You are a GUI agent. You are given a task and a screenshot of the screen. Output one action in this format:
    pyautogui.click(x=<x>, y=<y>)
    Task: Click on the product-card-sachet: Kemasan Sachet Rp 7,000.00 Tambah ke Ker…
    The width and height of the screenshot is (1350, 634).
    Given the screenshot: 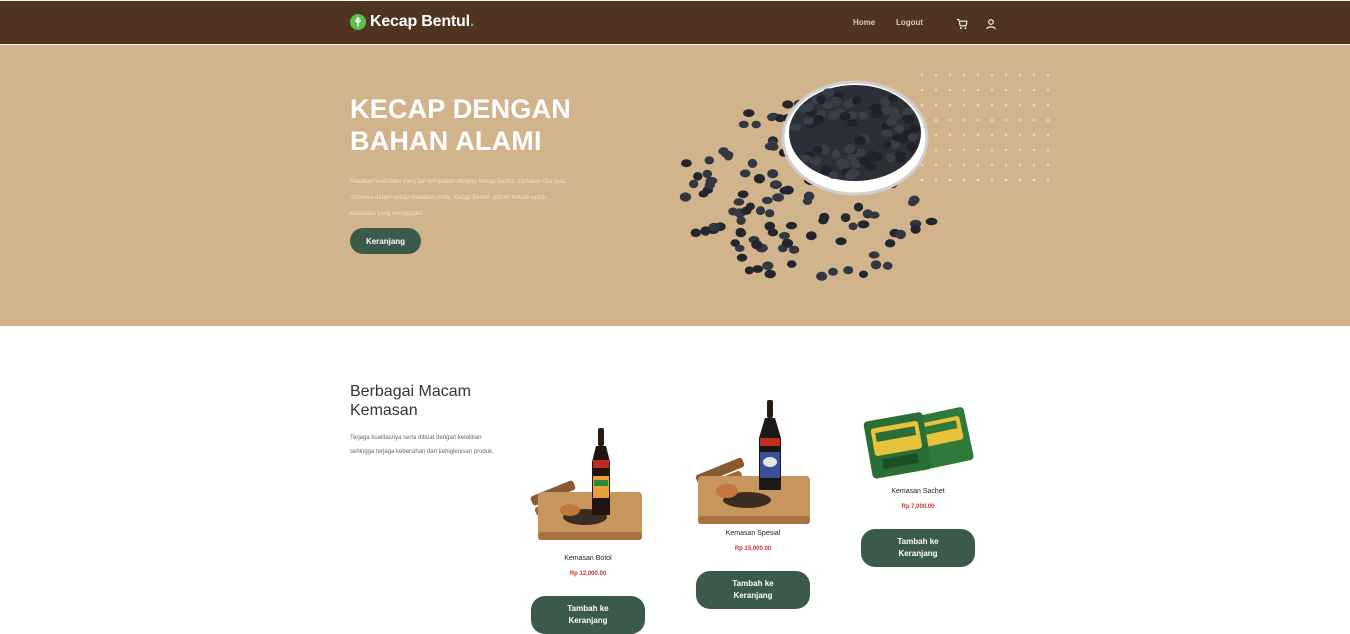 What is the action you would take?
    pyautogui.click(x=918, y=486)
    